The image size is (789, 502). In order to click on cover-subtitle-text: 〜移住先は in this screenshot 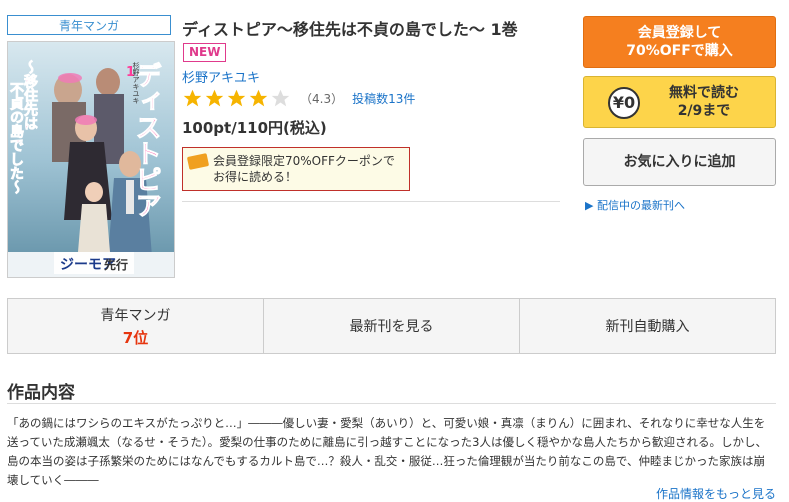, I will do `click(30, 95)`.